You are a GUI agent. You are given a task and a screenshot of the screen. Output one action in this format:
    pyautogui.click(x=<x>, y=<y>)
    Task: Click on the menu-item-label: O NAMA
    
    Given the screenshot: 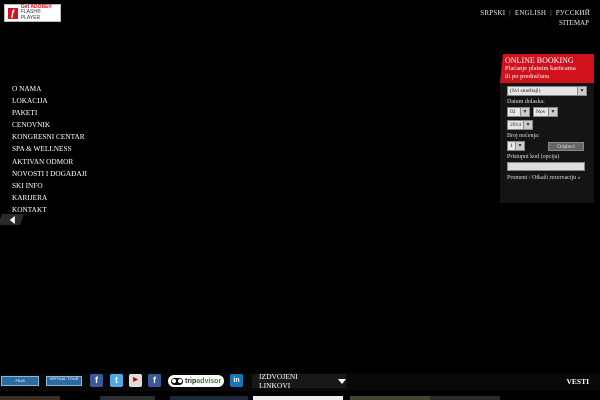 What is the action you would take?
    pyautogui.click(x=27, y=88)
    